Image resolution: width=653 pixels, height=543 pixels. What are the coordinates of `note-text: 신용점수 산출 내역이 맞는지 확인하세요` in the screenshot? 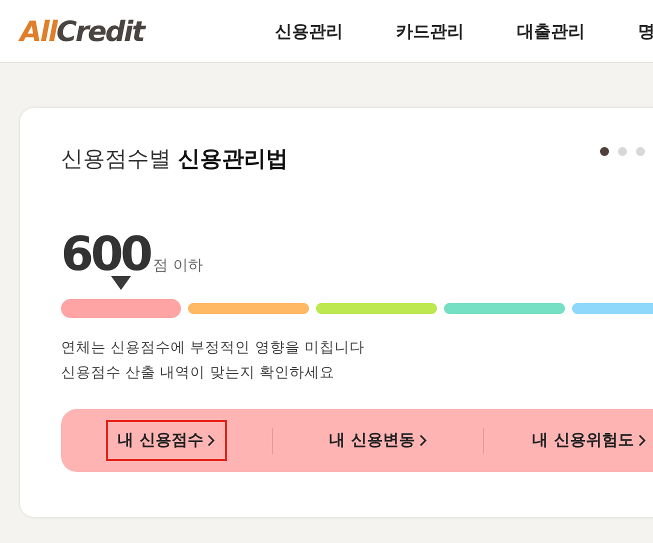 It's located at (198, 373).